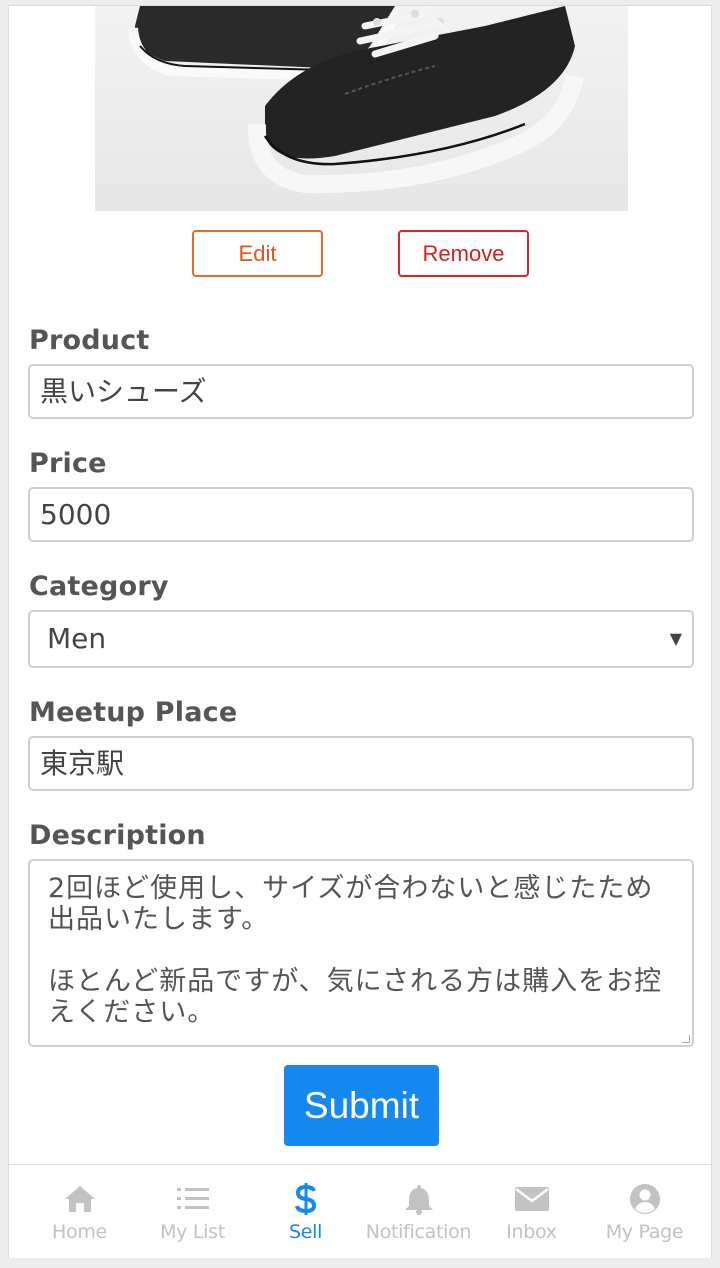 The height and width of the screenshot is (1268, 720). I want to click on photo-actions: Edit Remove, so click(361, 254).